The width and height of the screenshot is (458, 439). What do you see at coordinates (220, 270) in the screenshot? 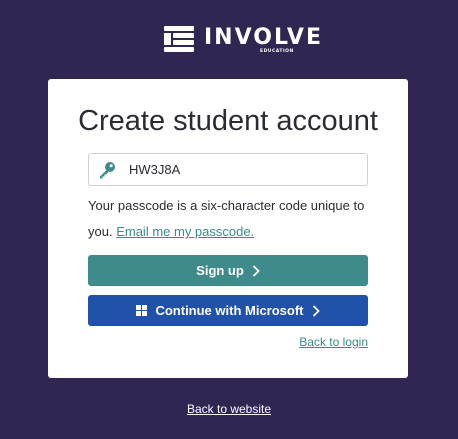
I see `sign-up-label: Sign up` at bounding box center [220, 270].